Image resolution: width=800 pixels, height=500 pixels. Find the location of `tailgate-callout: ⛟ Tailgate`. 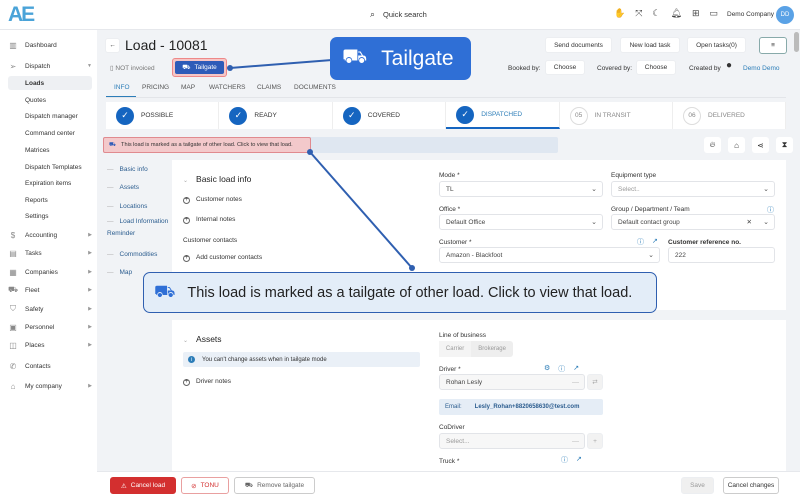

tailgate-callout: ⛟ Tailgate is located at coordinates (400, 58).